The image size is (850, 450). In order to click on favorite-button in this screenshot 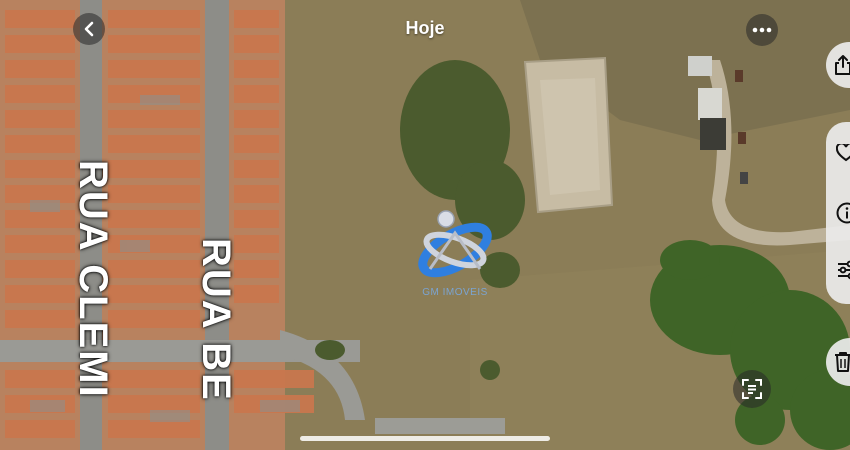, I will do `click(842, 154)`.